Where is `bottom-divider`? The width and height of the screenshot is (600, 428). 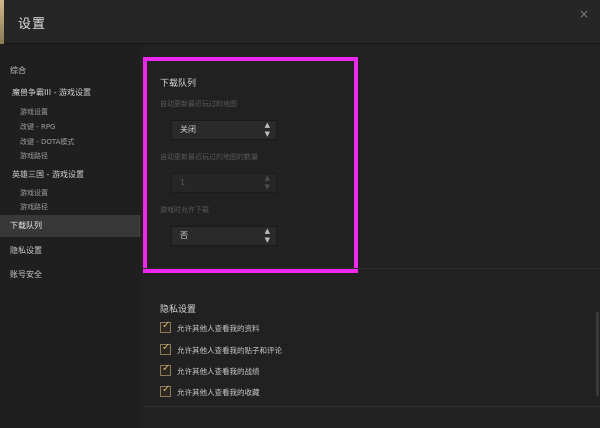 bottom-divider is located at coordinates (371, 406).